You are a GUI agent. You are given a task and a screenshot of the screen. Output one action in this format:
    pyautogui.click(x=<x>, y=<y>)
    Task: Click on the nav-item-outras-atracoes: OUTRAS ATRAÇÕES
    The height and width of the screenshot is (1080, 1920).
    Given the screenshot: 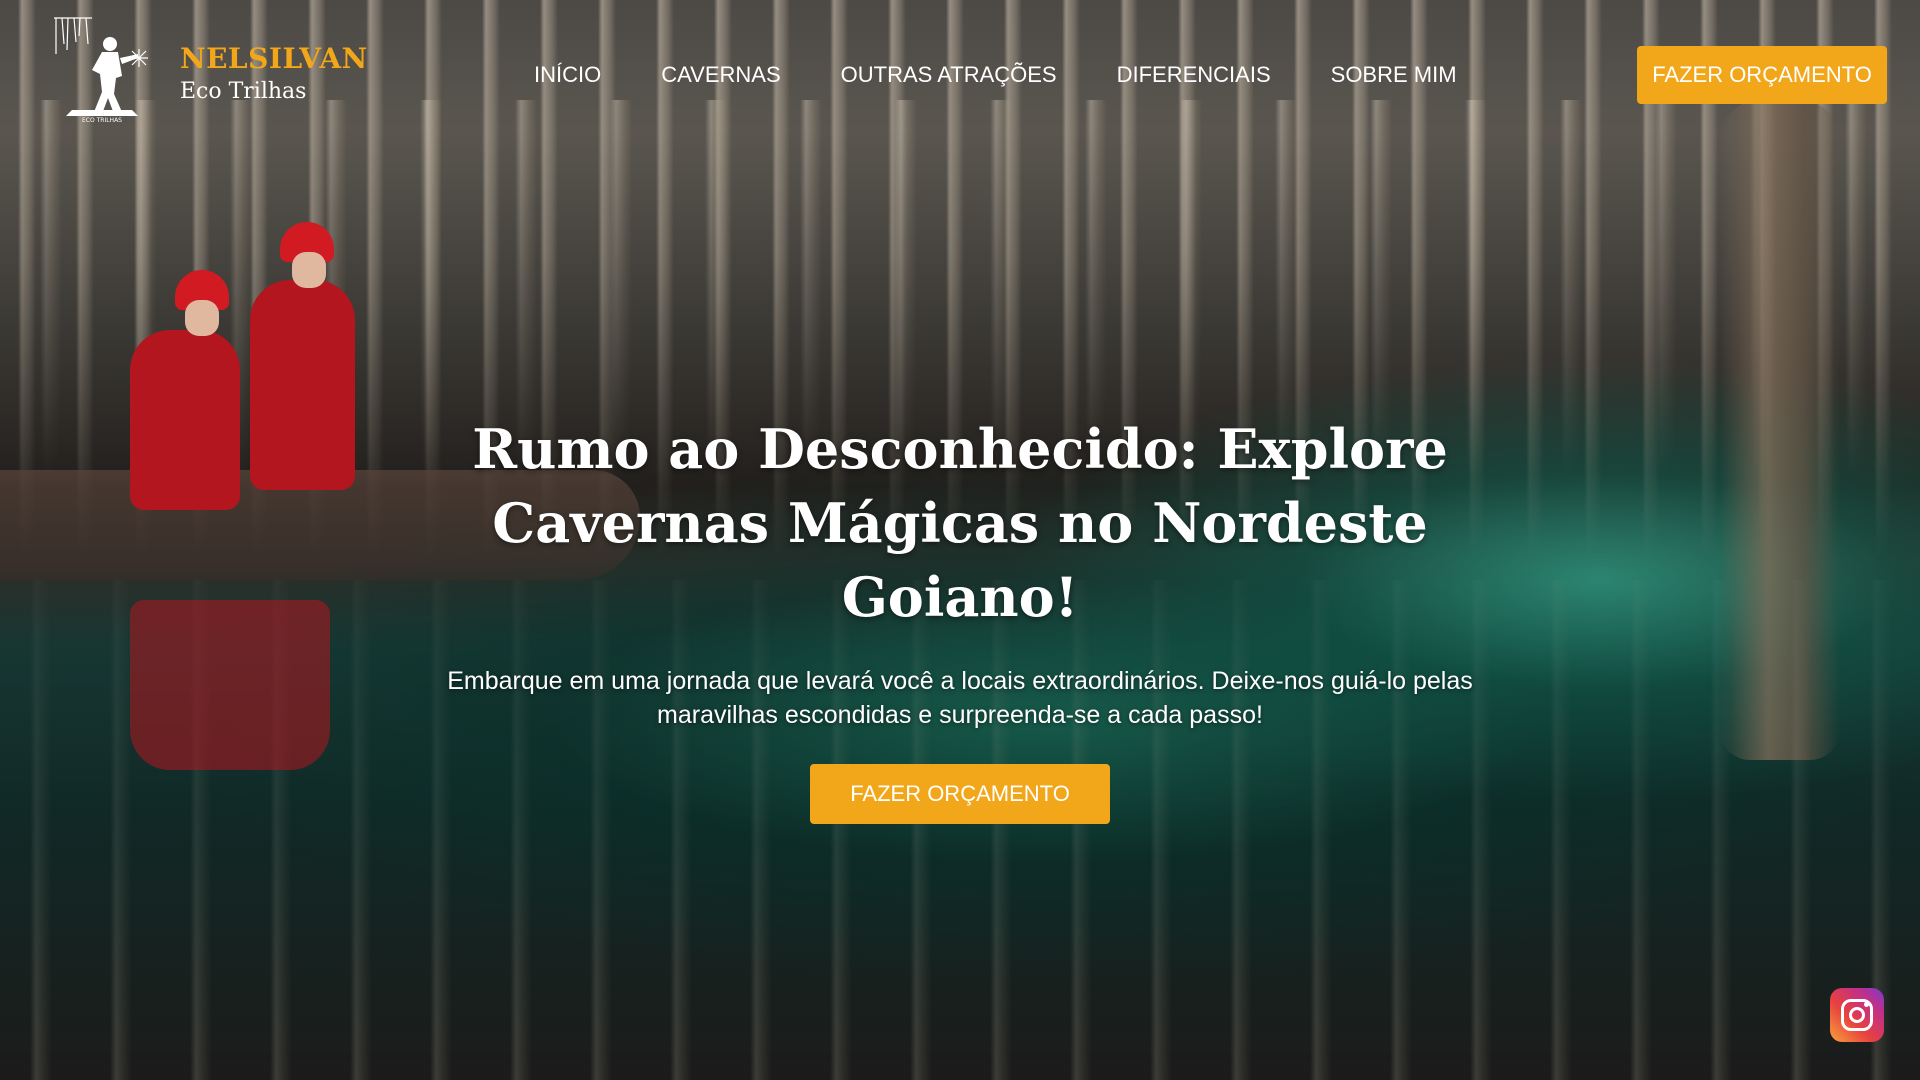 What is the action you would take?
    pyautogui.click(x=949, y=75)
    